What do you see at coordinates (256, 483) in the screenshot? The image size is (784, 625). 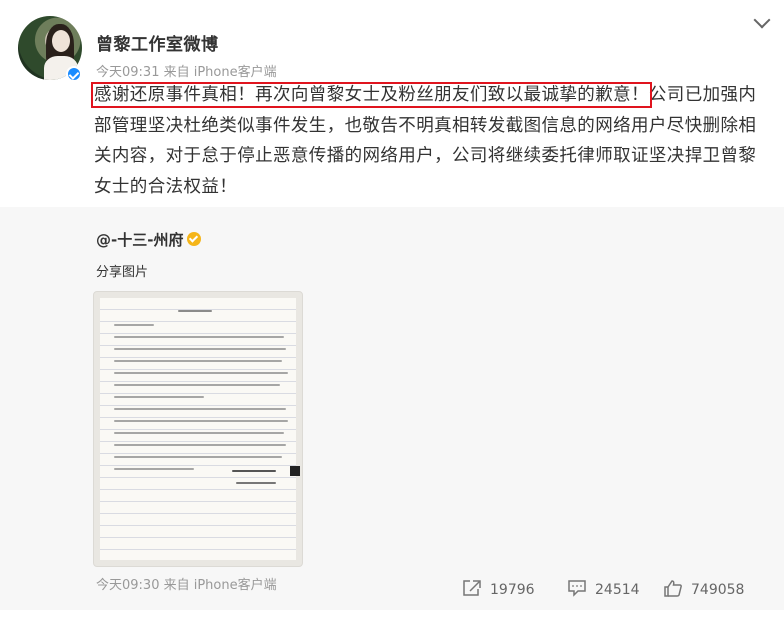 I see `signature-date` at bounding box center [256, 483].